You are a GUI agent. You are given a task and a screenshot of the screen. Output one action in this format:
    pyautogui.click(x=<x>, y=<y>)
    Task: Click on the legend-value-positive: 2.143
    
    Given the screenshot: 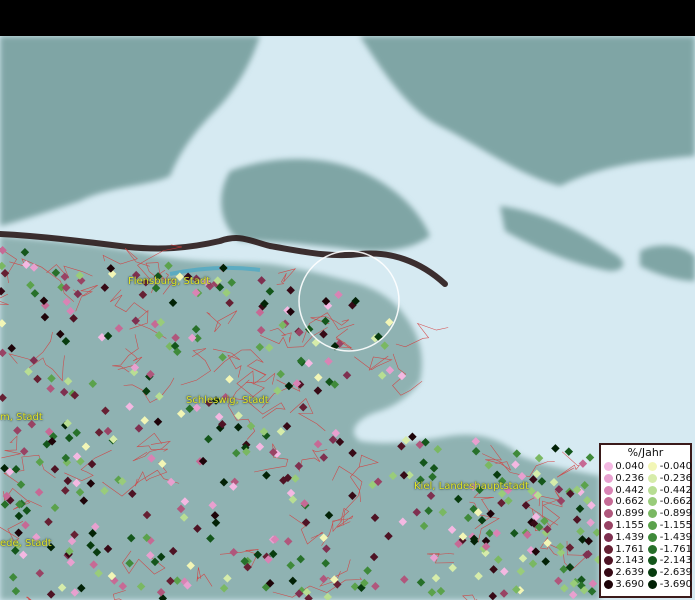 What is the action you would take?
    pyautogui.click(x=629, y=561)
    